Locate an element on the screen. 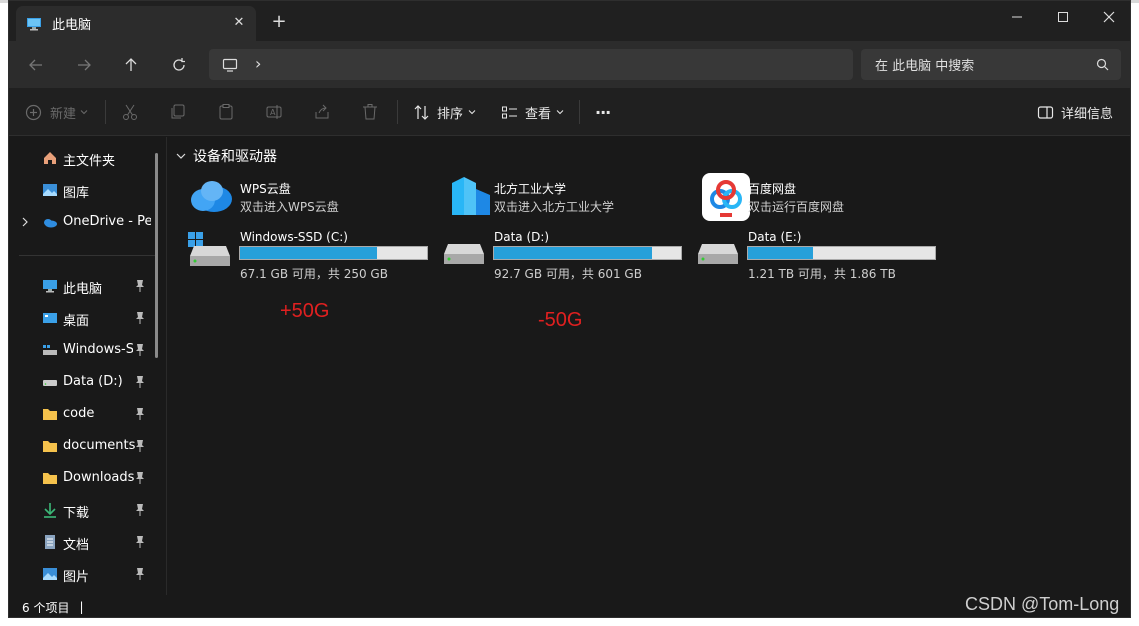  sidebar-item-onedrive: OneDrive - Per is located at coordinates (83, 222).